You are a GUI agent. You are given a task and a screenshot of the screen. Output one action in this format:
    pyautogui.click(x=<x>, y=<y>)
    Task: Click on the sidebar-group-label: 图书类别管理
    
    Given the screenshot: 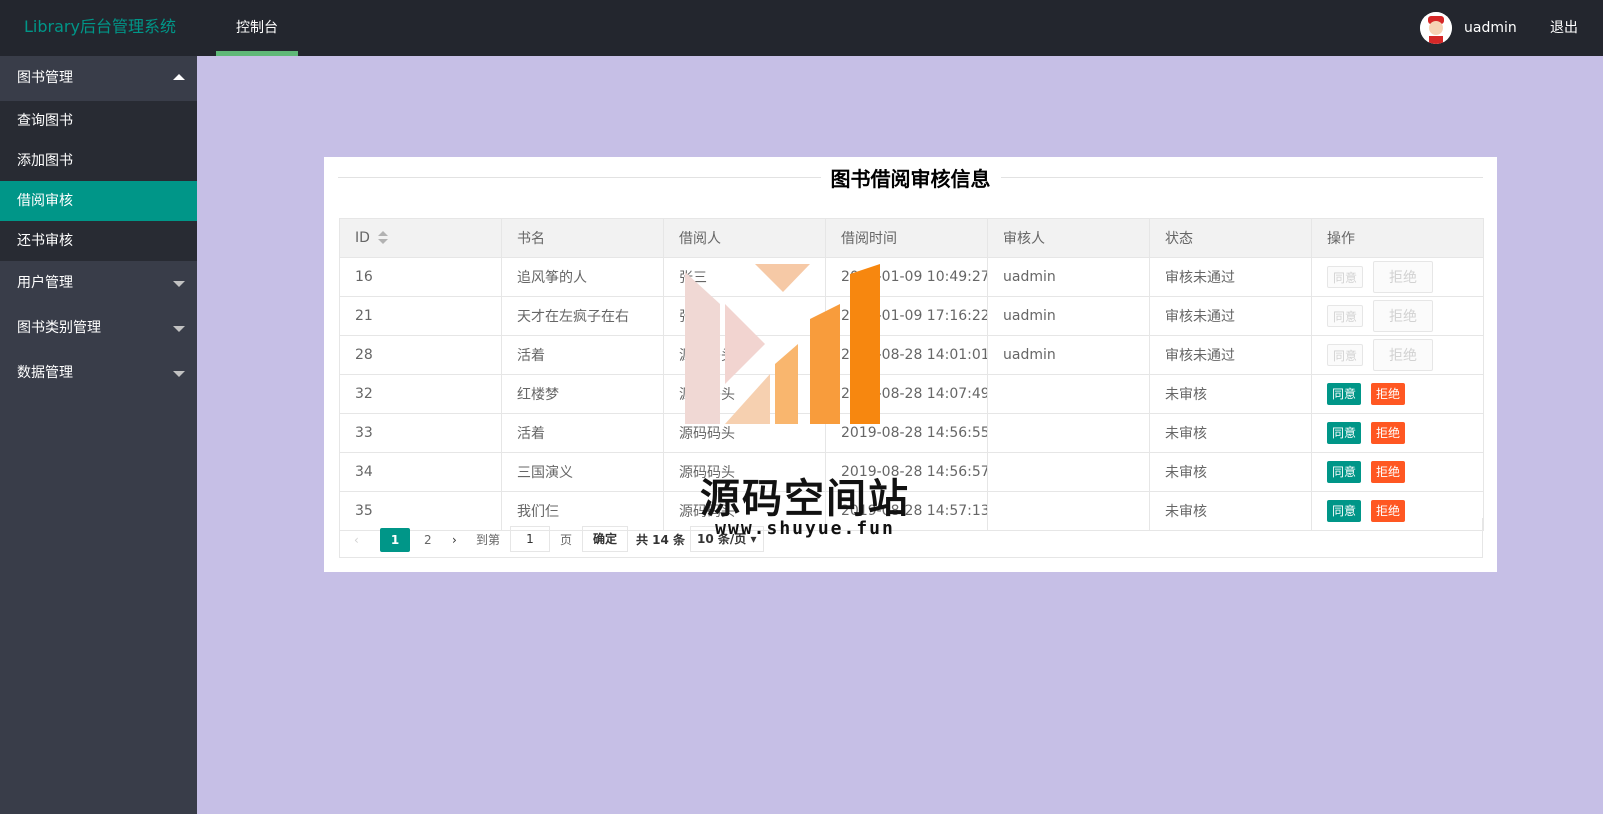 What is the action you would take?
    pyautogui.click(x=59, y=328)
    